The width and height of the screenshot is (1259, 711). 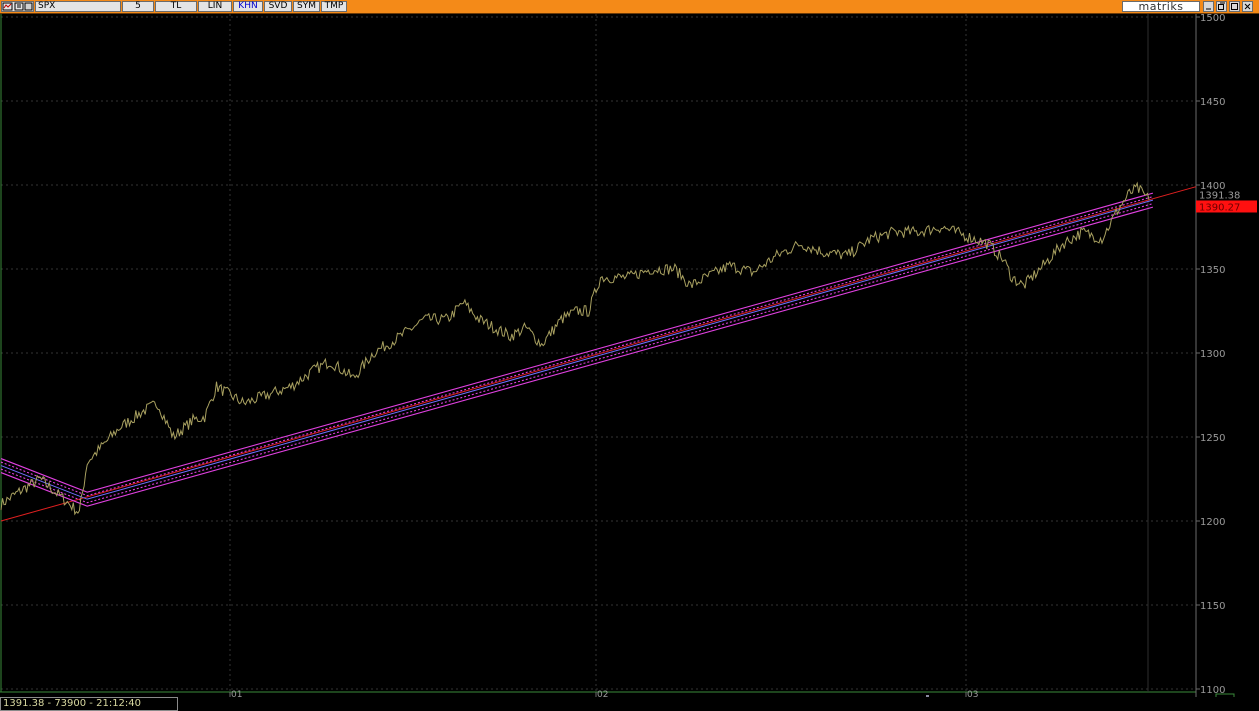 I want to click on symbol-field: SPX, so click(x=78, y=6).